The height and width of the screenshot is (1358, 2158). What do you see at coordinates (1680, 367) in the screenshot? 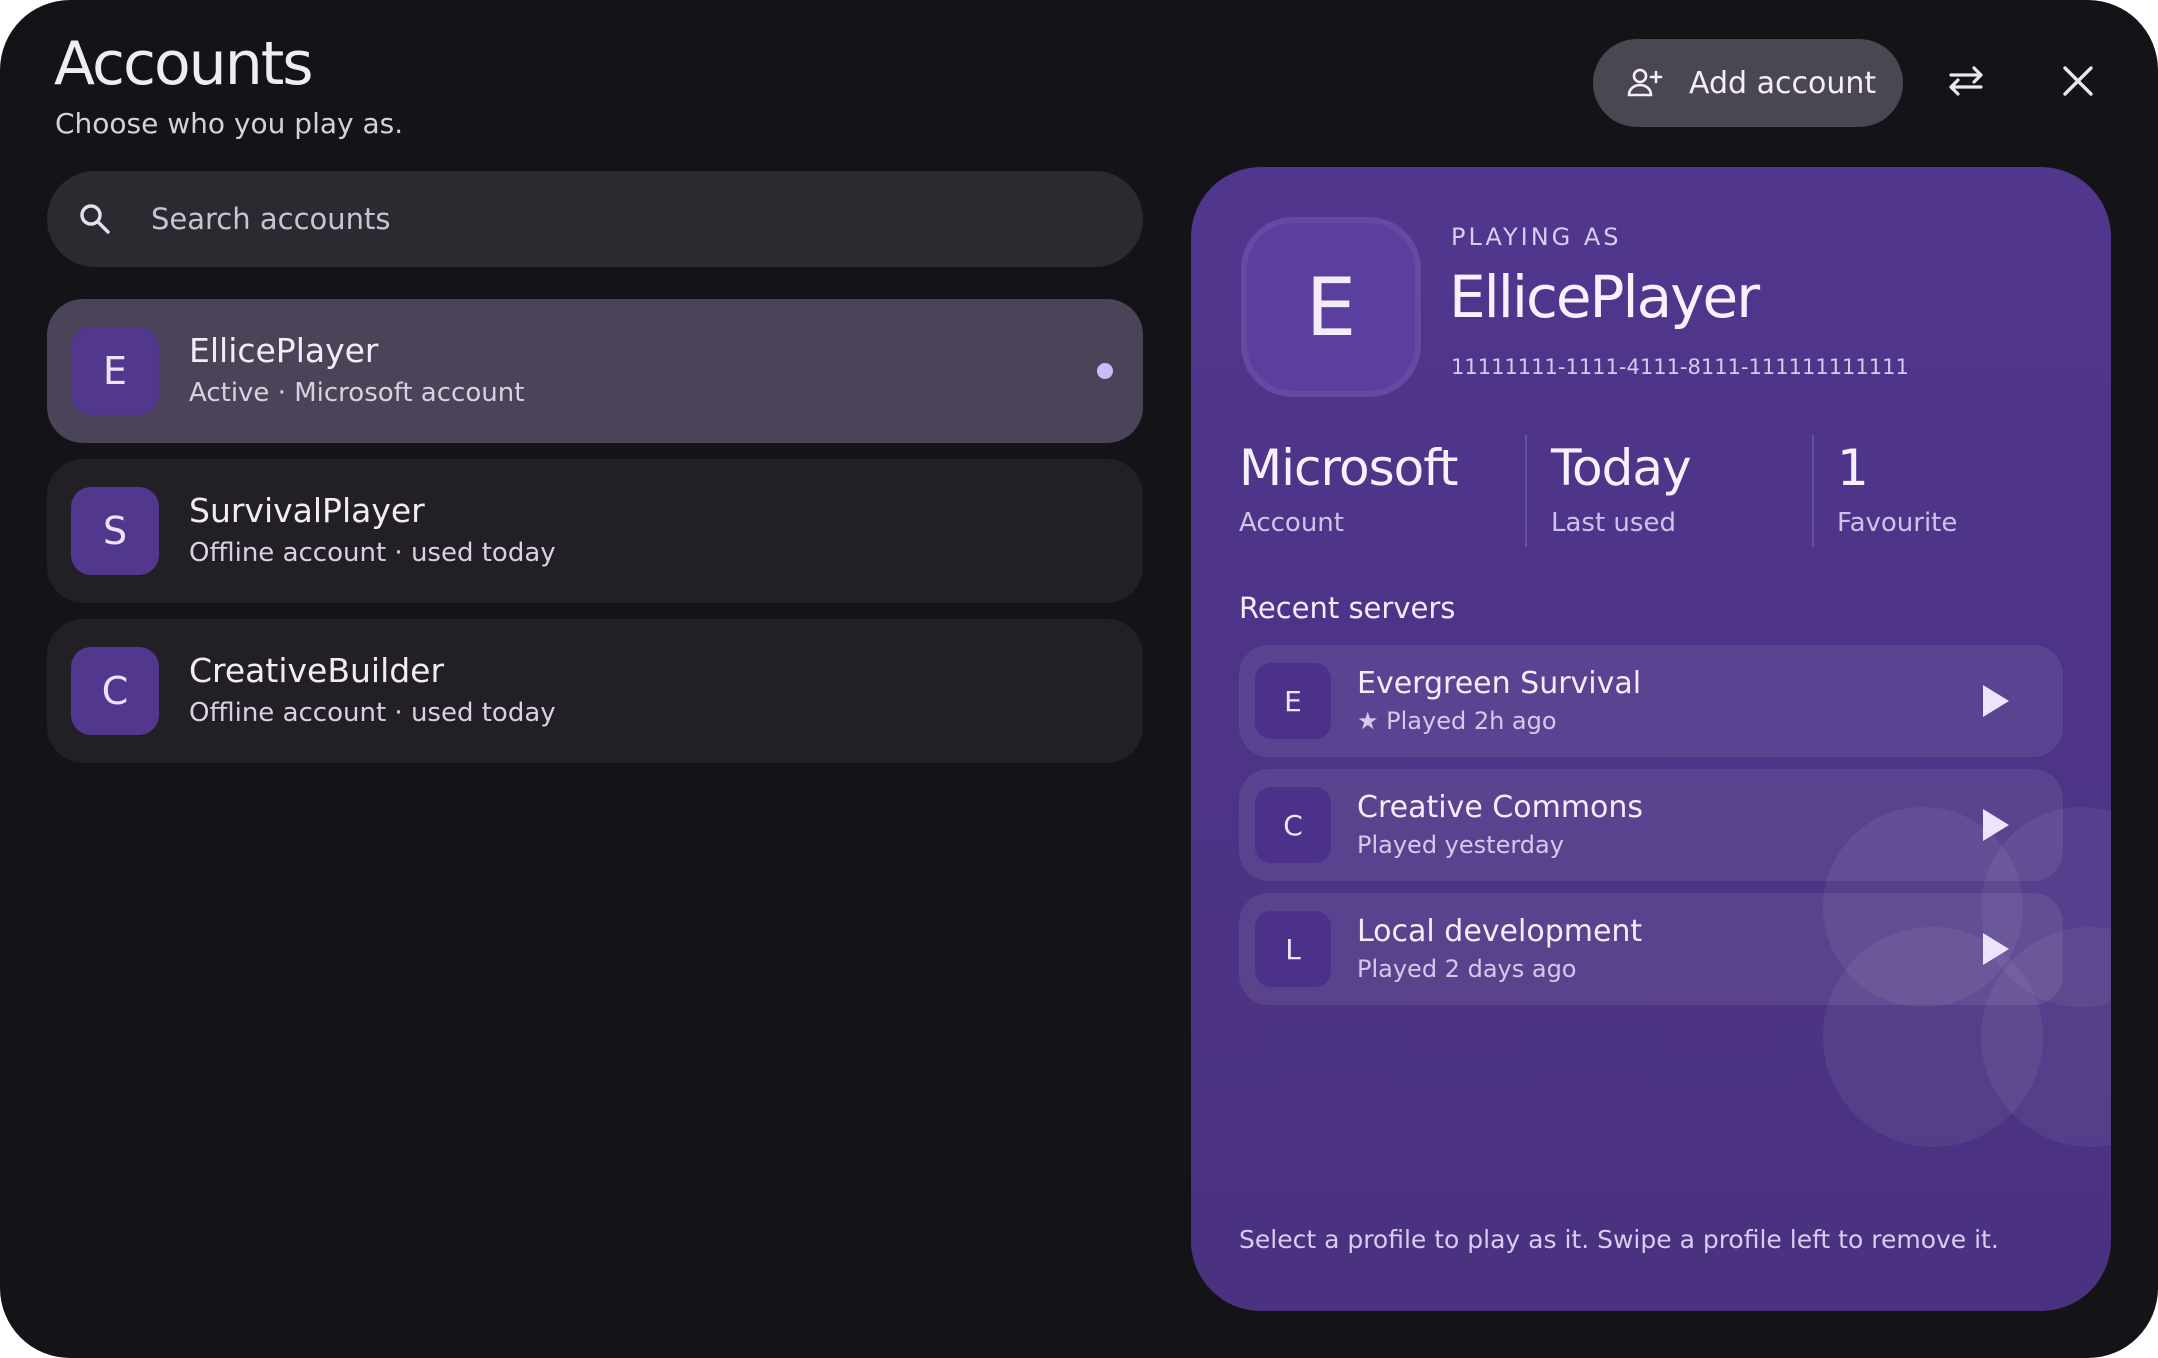
I see `profile-uuid: 11111111-1111-4111-8111-111111111111` at bounding box center [1680, 367].